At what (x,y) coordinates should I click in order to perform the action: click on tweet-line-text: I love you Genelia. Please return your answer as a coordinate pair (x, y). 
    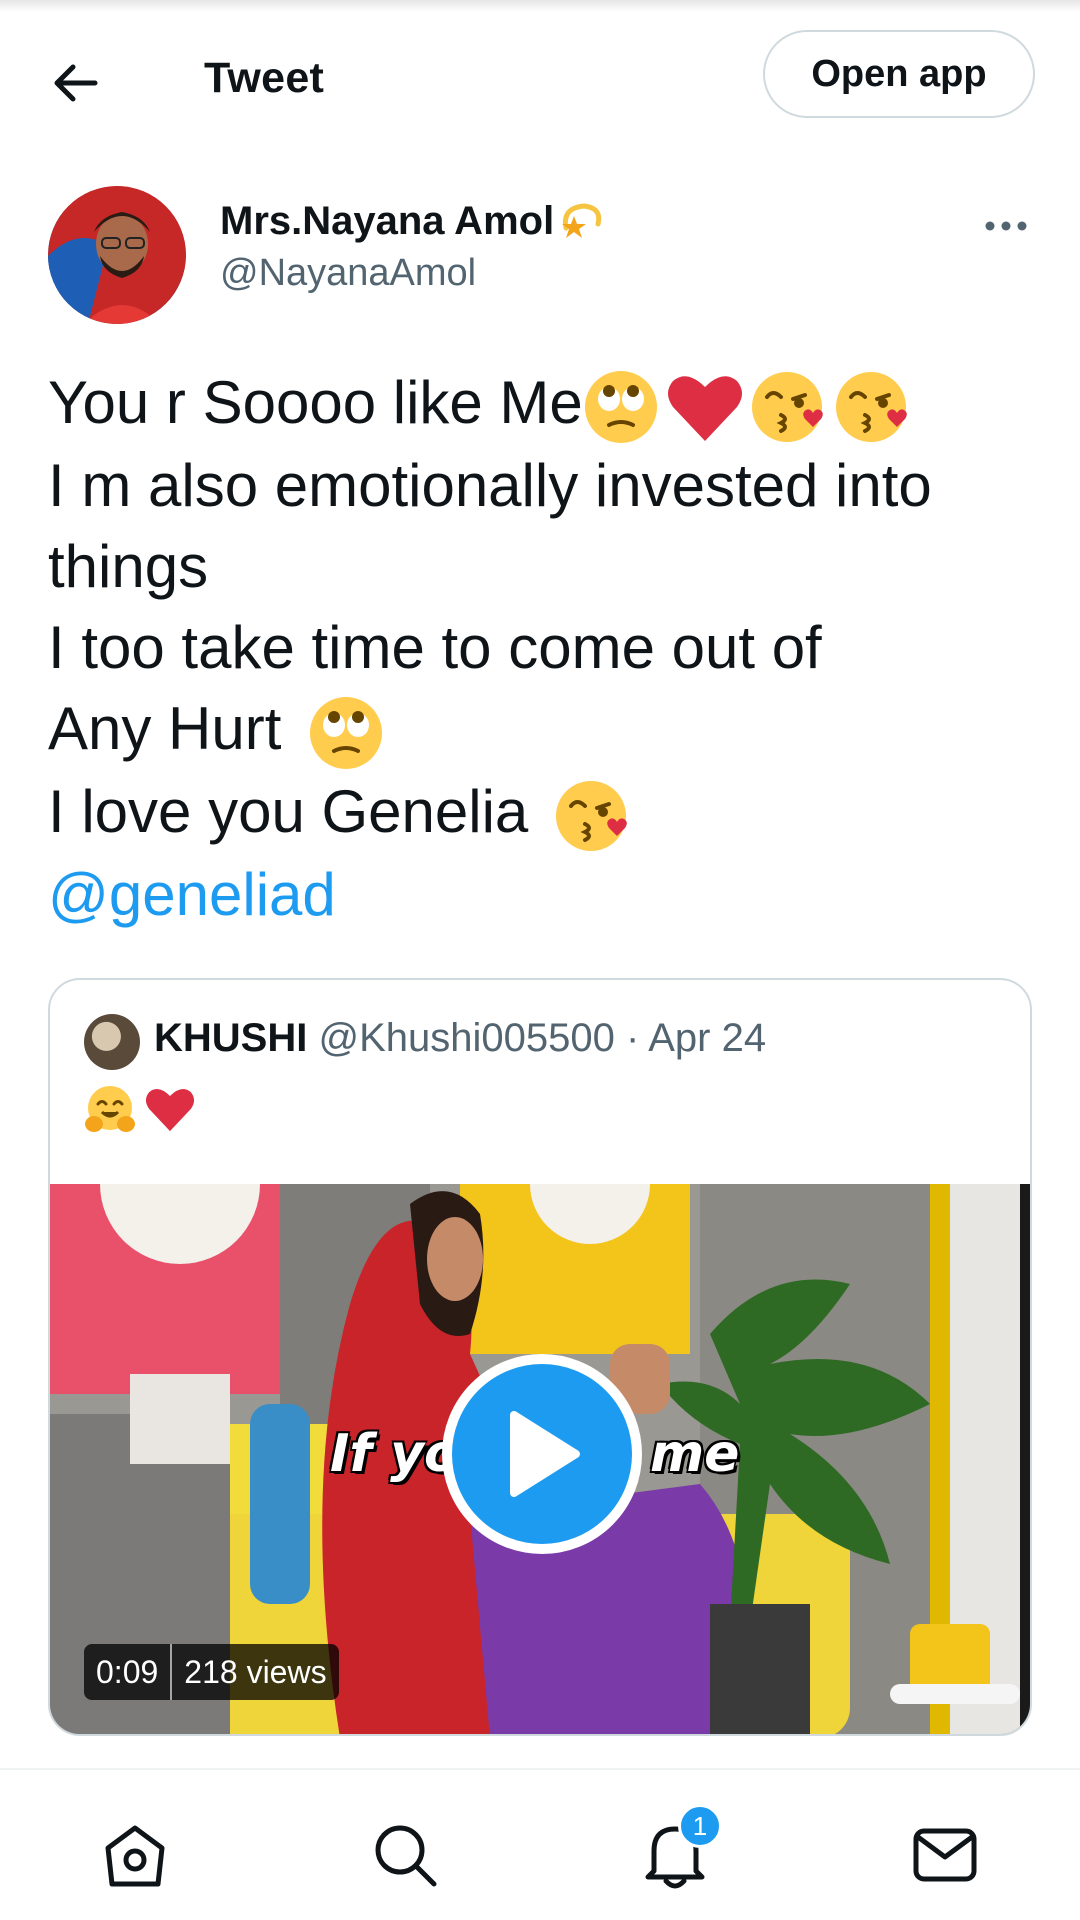
    Looking at the image, I should click on (288, 812).